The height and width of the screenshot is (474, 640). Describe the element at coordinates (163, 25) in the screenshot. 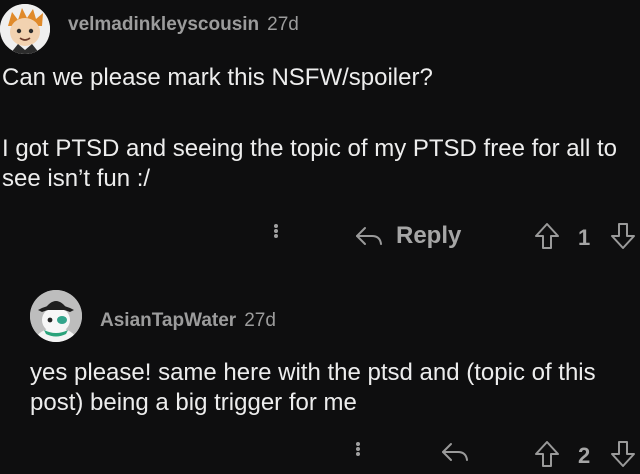

I see `username: velmadinkleyscousin` at that location.